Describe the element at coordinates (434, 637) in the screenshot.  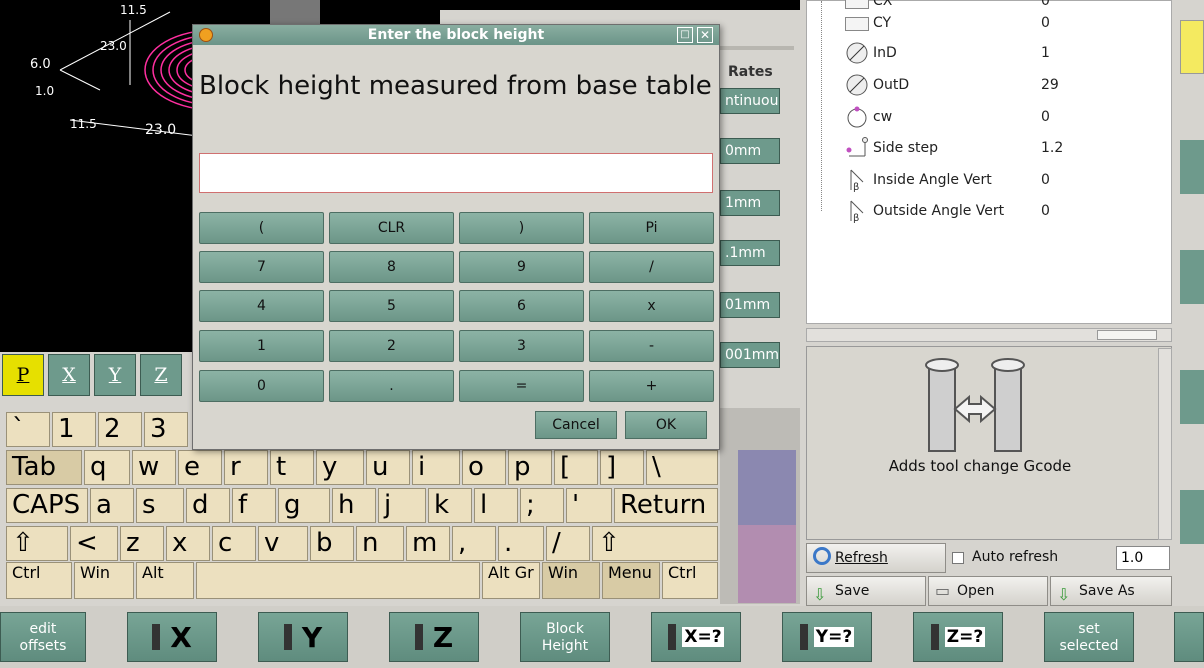
I see `touch-off-z-button: Z` at that location.